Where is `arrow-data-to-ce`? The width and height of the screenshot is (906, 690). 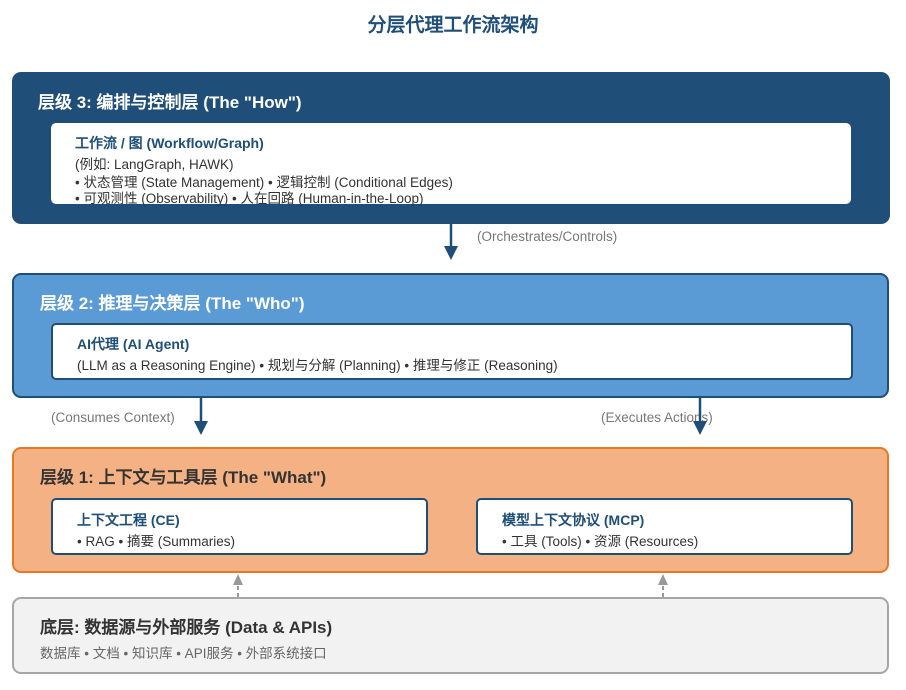
arrow-data-to-ce is located at coordinates (238, 585).